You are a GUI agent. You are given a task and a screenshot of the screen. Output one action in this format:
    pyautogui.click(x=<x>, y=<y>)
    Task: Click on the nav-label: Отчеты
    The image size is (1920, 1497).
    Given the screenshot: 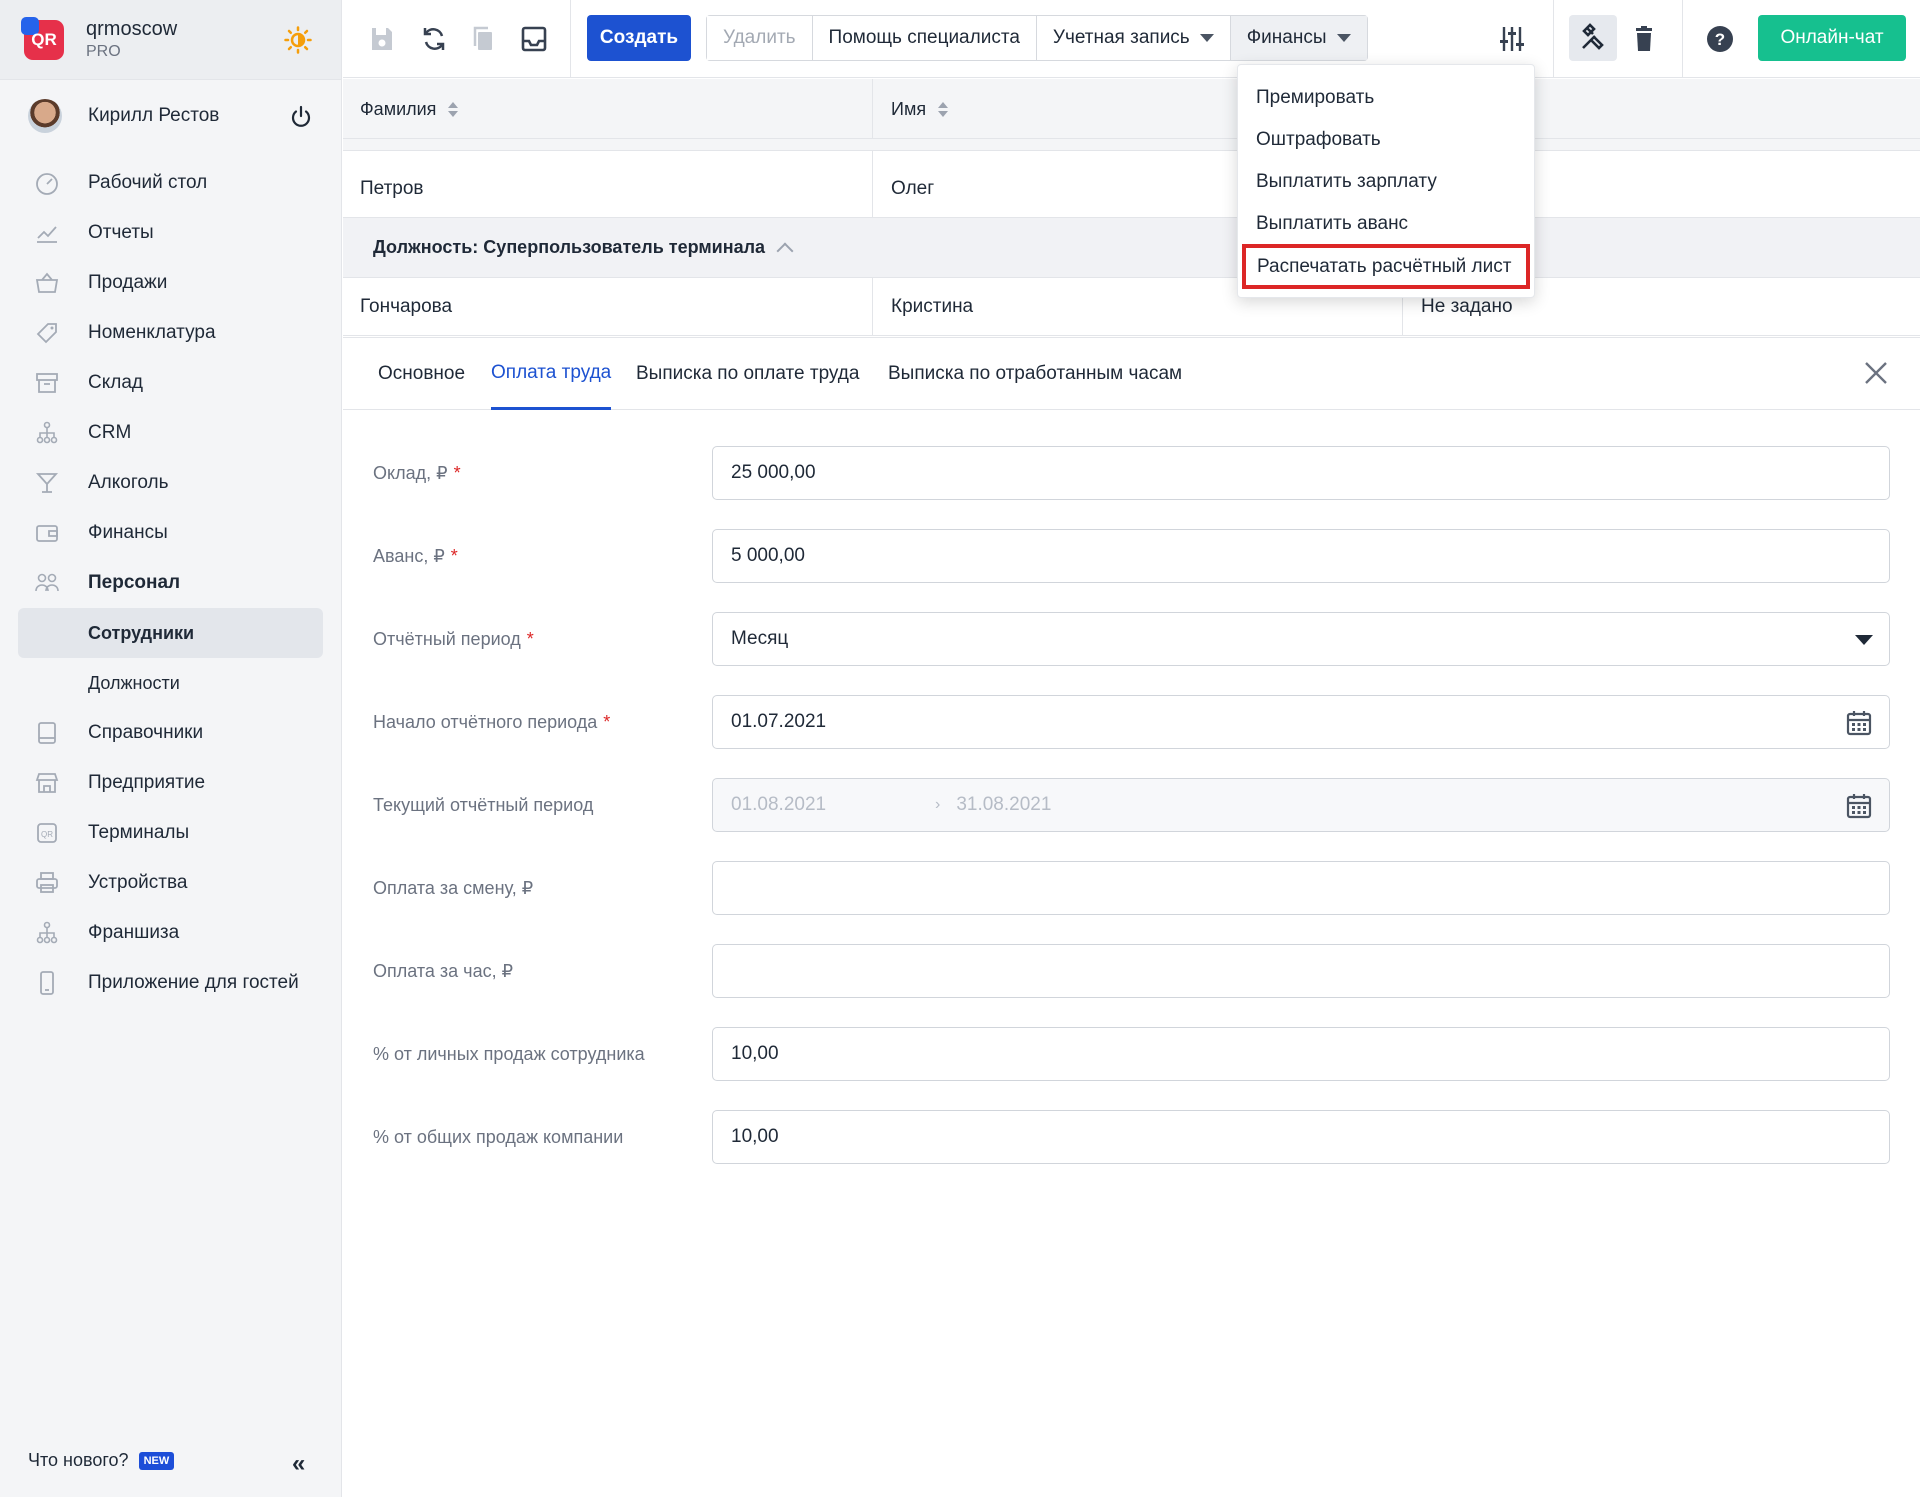 What is the action you would take?
    pyautogui.click(x=121, y=232)
    